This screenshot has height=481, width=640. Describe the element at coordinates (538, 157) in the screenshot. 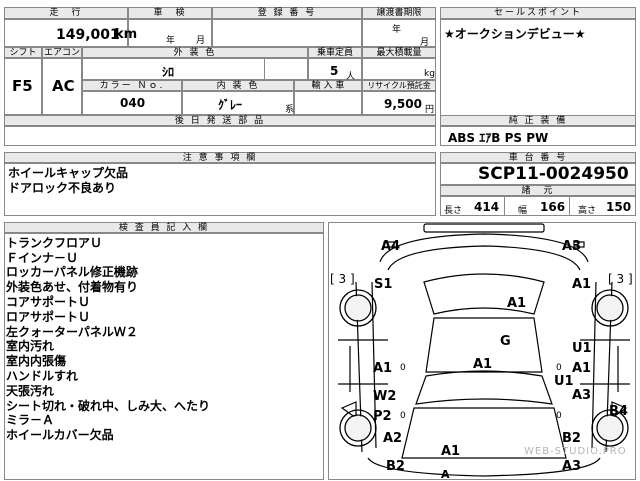

I see `chassis-label: 車 台 番 号` at that location.